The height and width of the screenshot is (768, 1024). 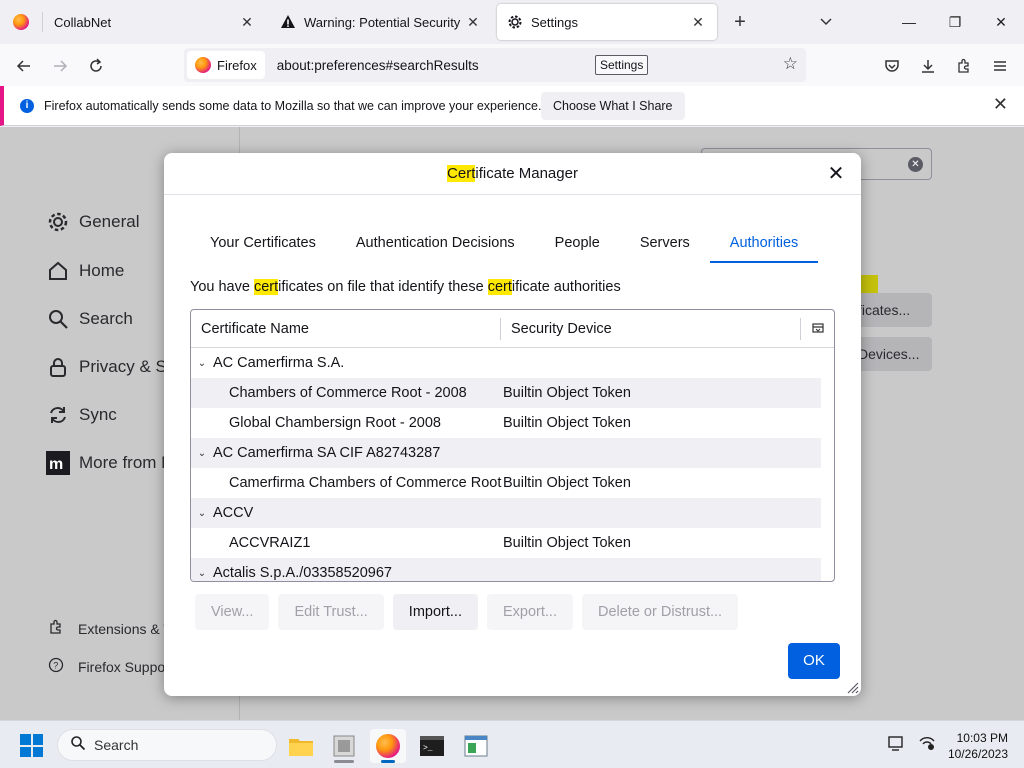 What do you see at coordinates (346, 328) in the screenshot?
I see `column-certificate-name: Certificate Name` at bounding box center [346, 328].